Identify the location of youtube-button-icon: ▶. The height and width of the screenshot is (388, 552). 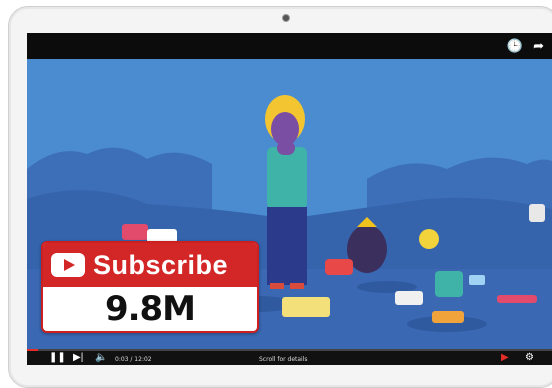
(505, 358).